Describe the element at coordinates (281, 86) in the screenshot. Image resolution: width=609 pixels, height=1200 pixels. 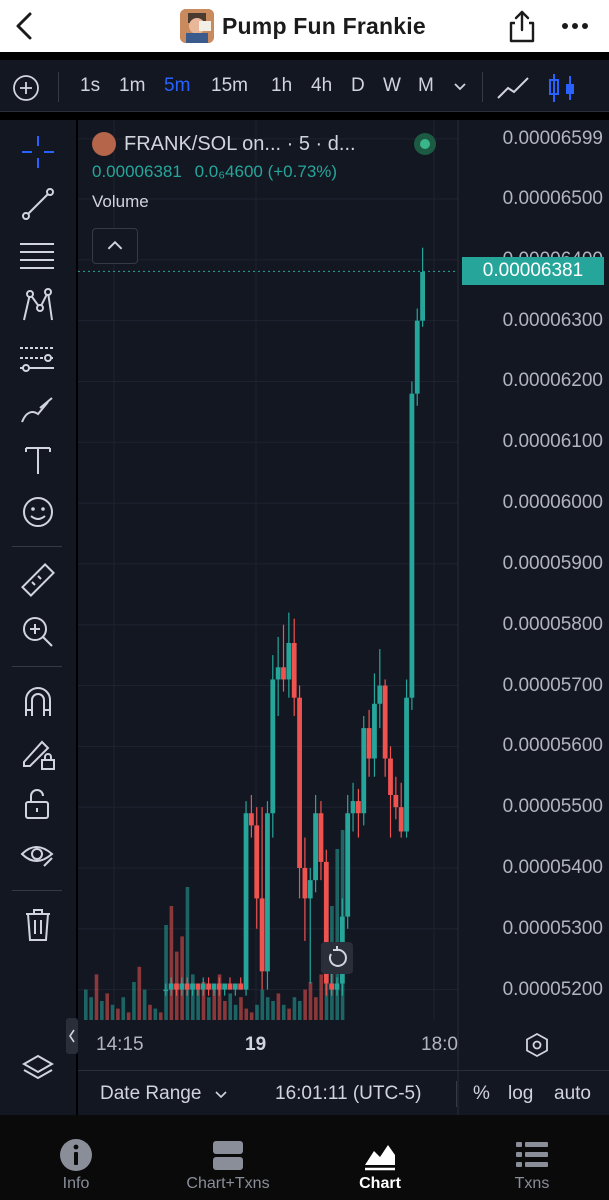
I see `interval-1h: 1h` at that location.